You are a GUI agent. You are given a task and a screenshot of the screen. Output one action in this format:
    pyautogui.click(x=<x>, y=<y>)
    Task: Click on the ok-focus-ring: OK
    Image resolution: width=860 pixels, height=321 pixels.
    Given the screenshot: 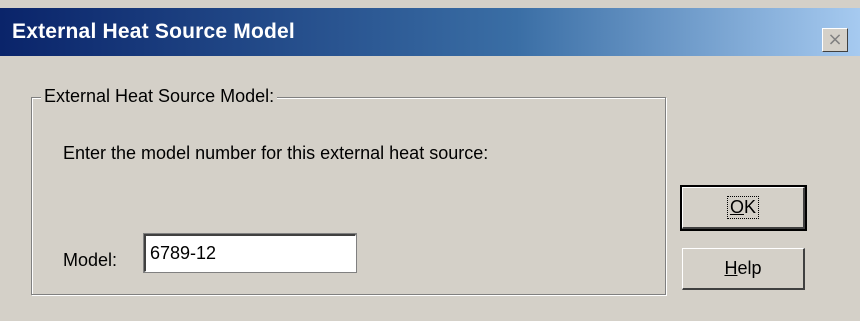 What is the action you would take?
    pyautogui.click(x=743, y=207)
    